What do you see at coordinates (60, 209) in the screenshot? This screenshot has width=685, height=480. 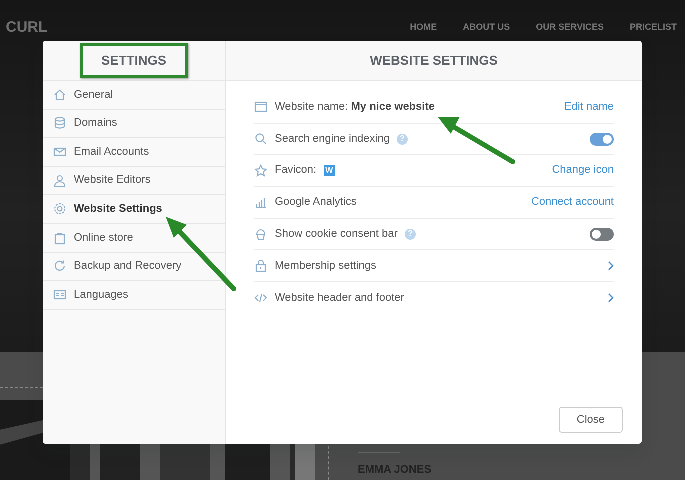 I see `gear-icon` at bounding box center [60, 209].